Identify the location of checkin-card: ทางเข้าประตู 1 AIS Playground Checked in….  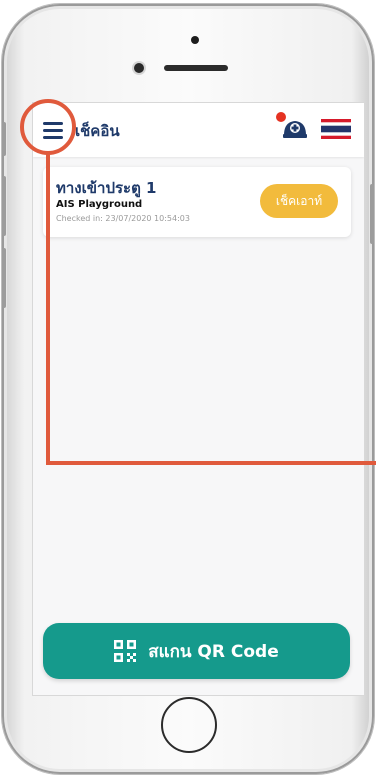
(197, 202).